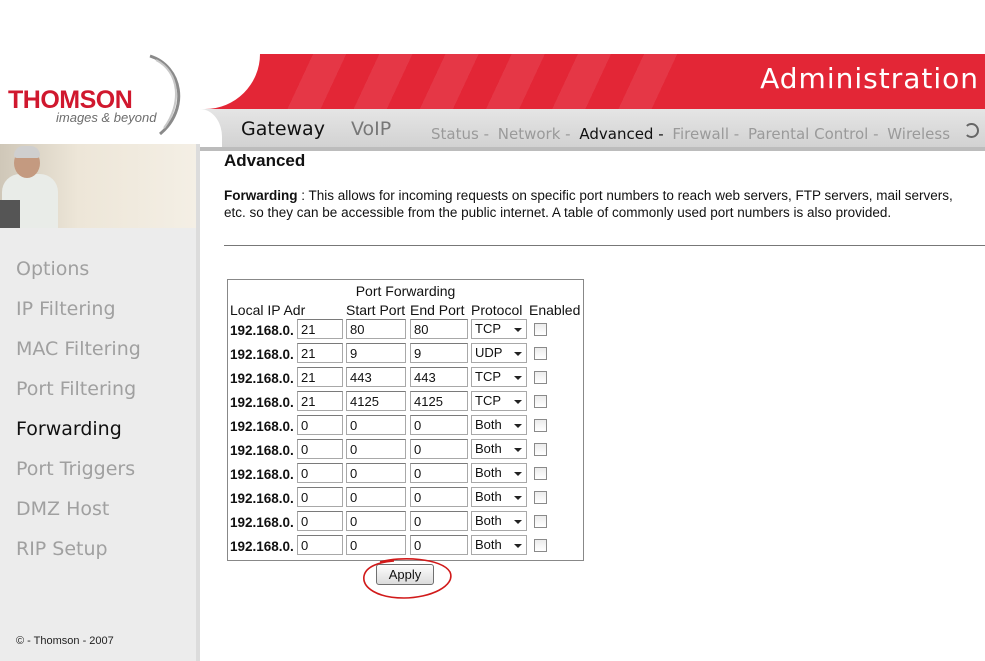 This screenshot has height=661, width=985. Describe the element at coordinates (78, 476) in the screenshot. I see `sidebar-item-port-triggers: Port Triggers` at that location.